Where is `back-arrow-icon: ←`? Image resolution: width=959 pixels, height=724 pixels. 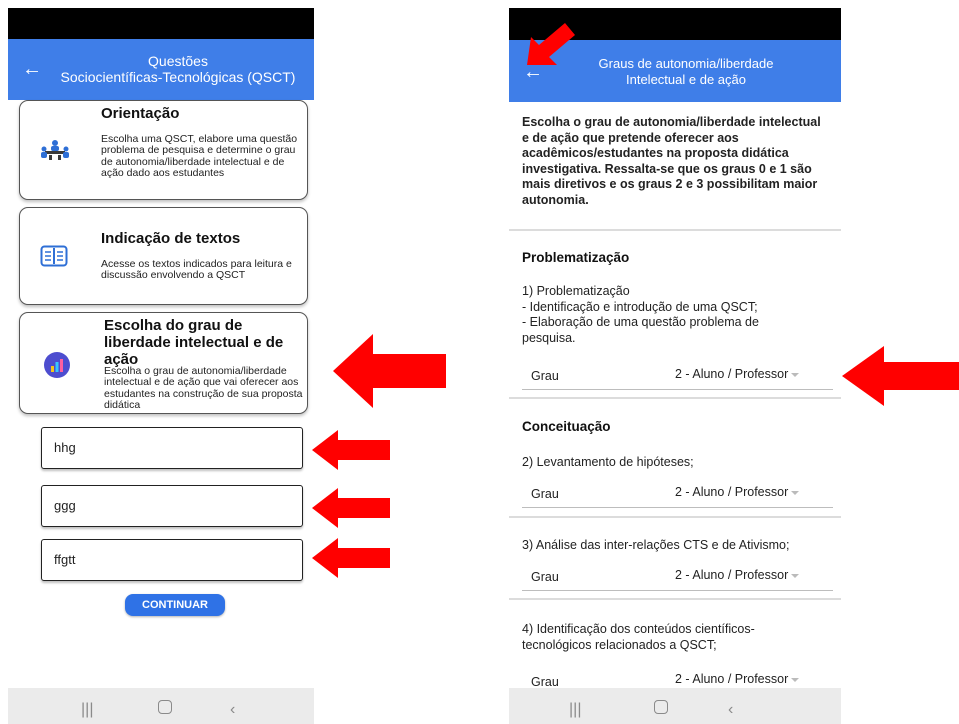
back-arrow-icon: ← is located at coordinates (32, 69).